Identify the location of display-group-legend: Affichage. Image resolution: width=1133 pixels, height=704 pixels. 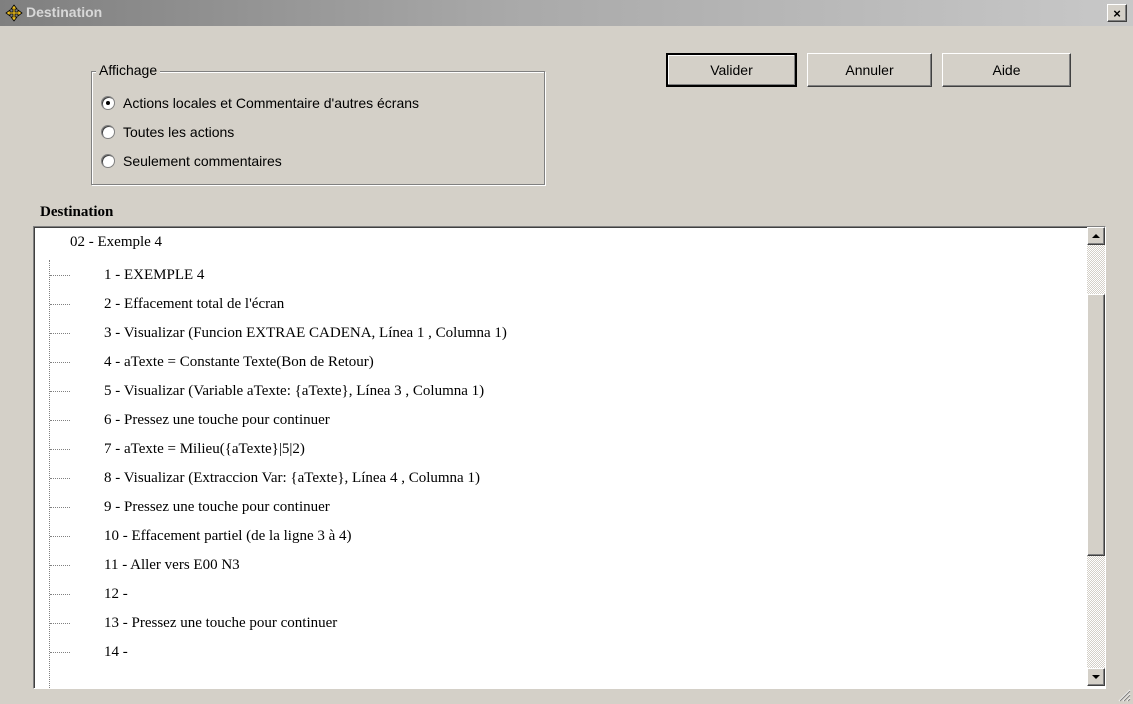
(128, 70).